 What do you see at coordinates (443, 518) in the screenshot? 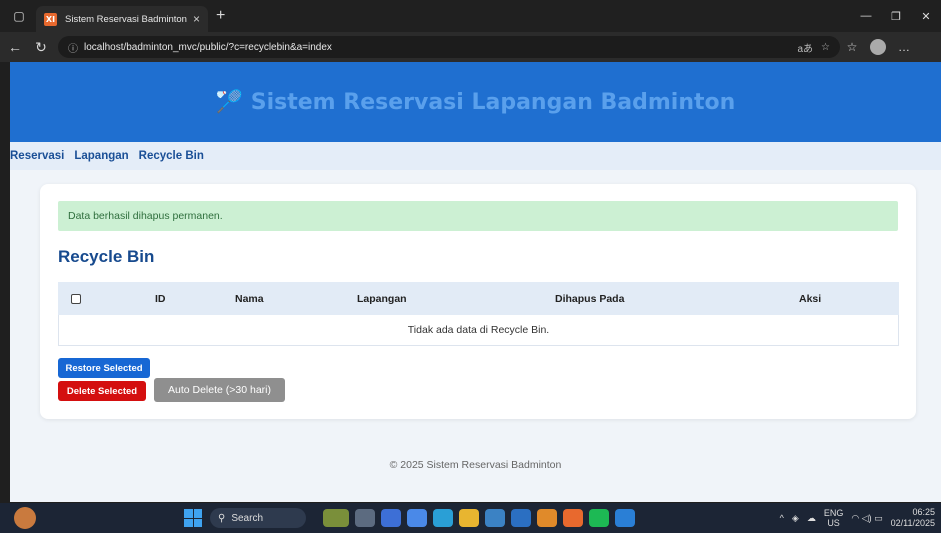
I see `edge-icon` at bounding box center [443, 518].